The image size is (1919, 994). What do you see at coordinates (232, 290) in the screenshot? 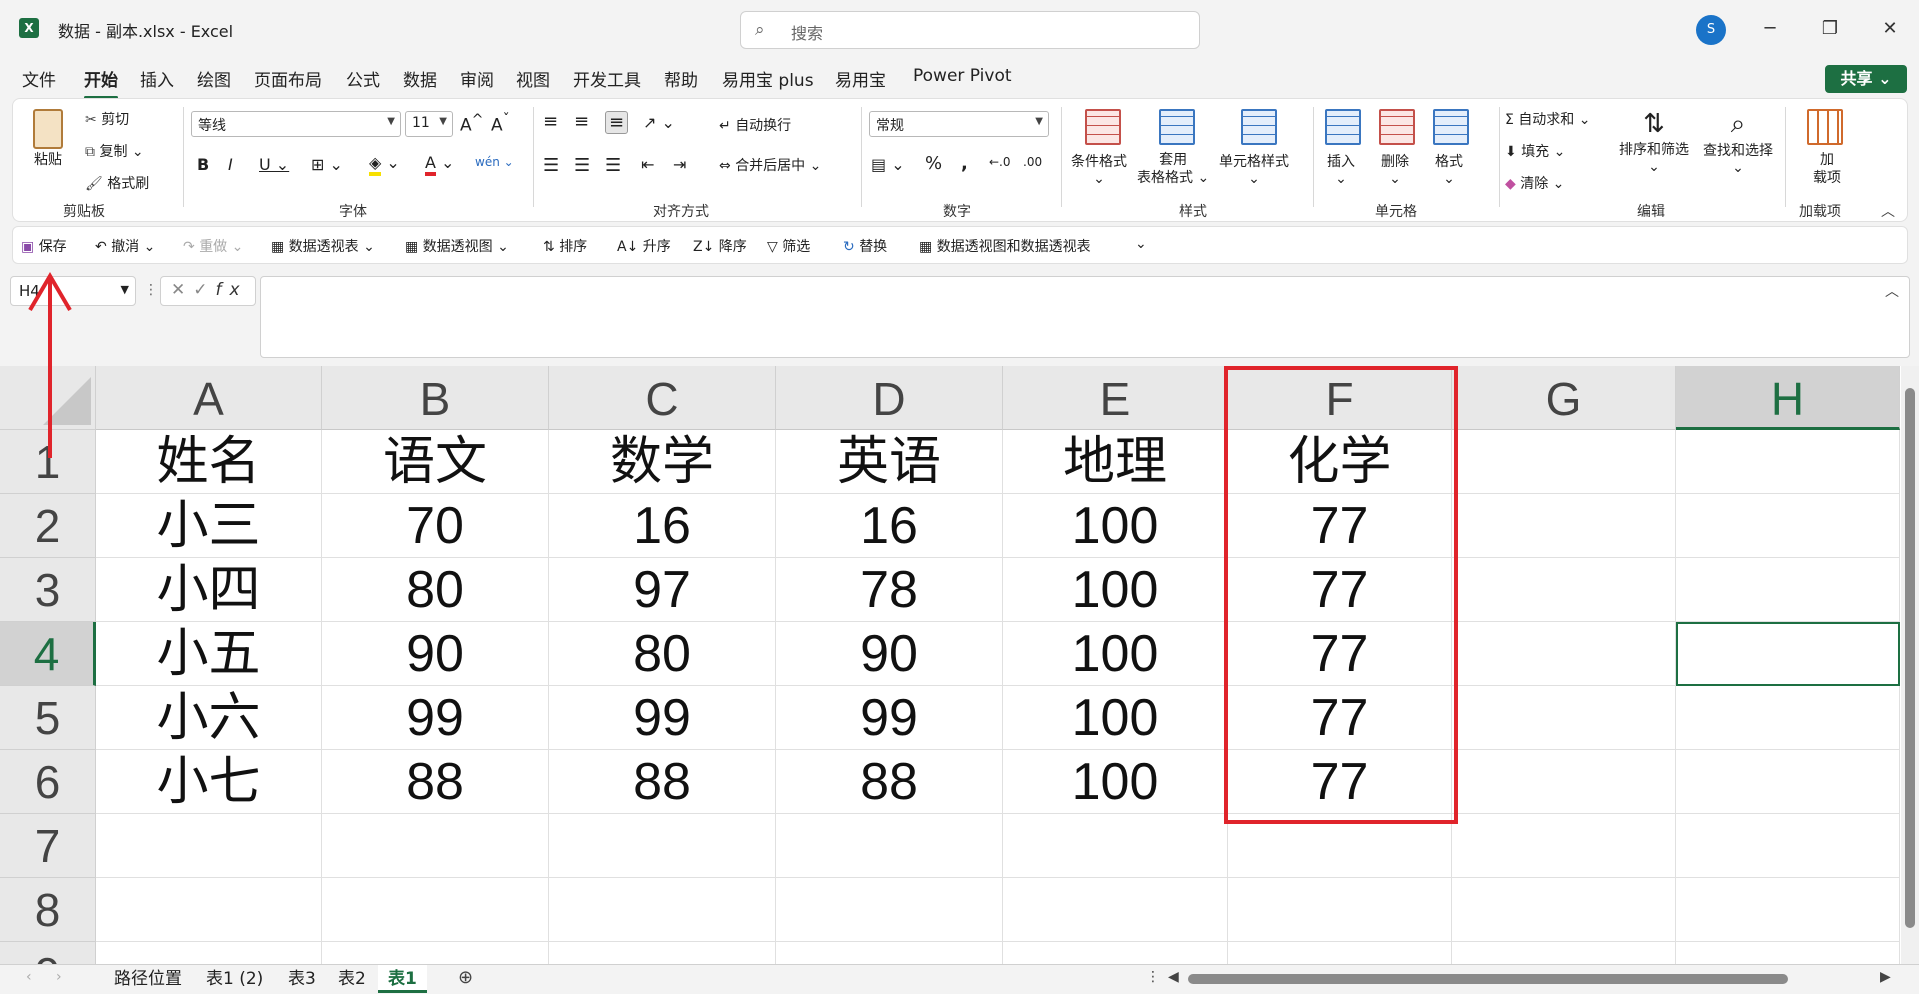
I see `insert-function-button: fx` at bounding box center [232, 290].